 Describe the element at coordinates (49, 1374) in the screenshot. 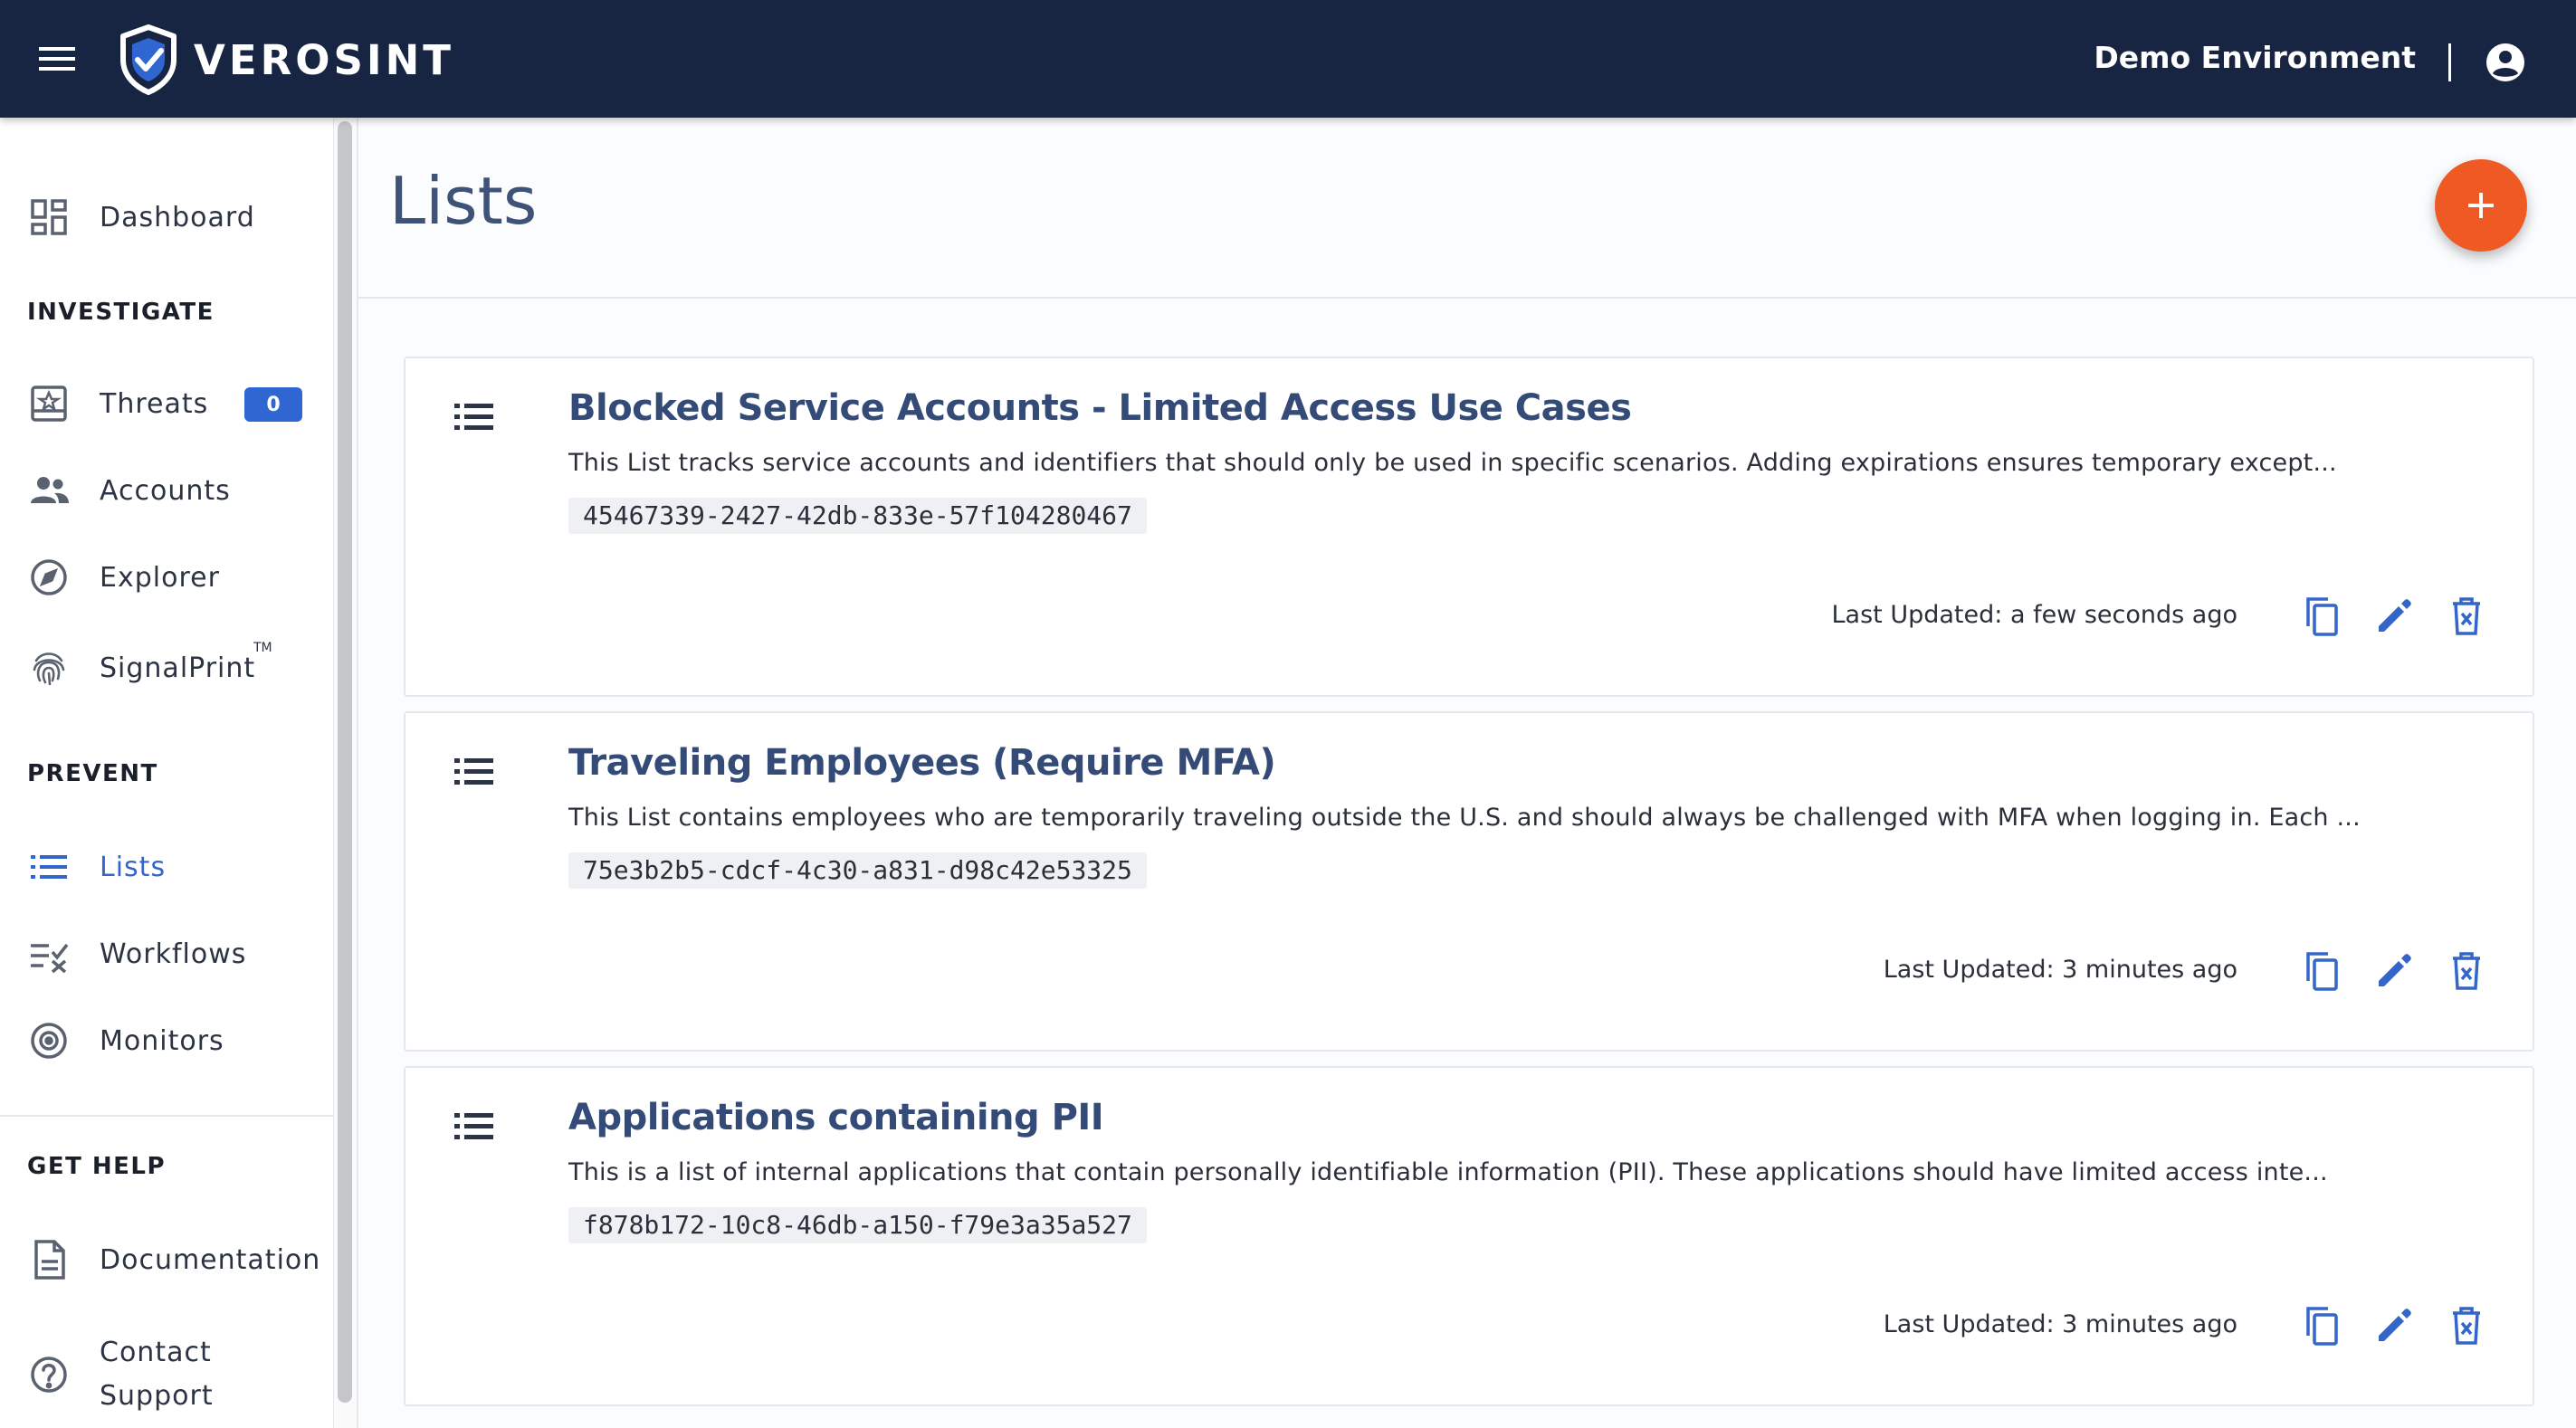

I see `help-circle-icon` at that location.